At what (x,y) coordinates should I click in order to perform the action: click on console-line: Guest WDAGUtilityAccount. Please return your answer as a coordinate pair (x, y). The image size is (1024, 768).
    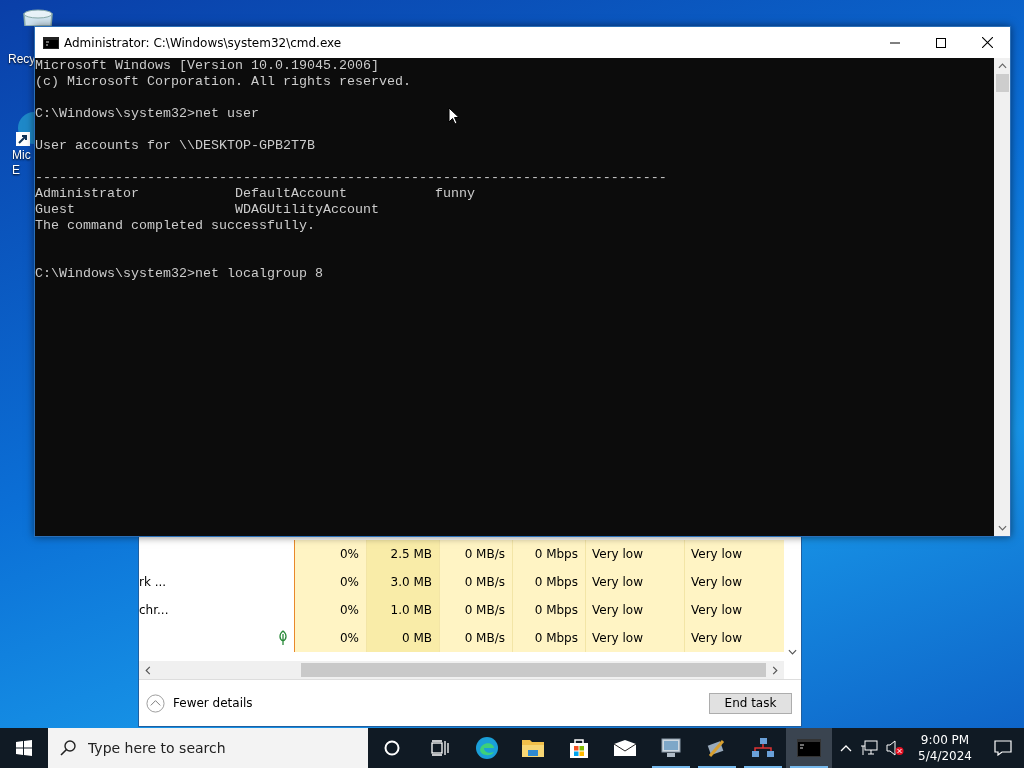
    Looking at the image, I should click on (207, 210).